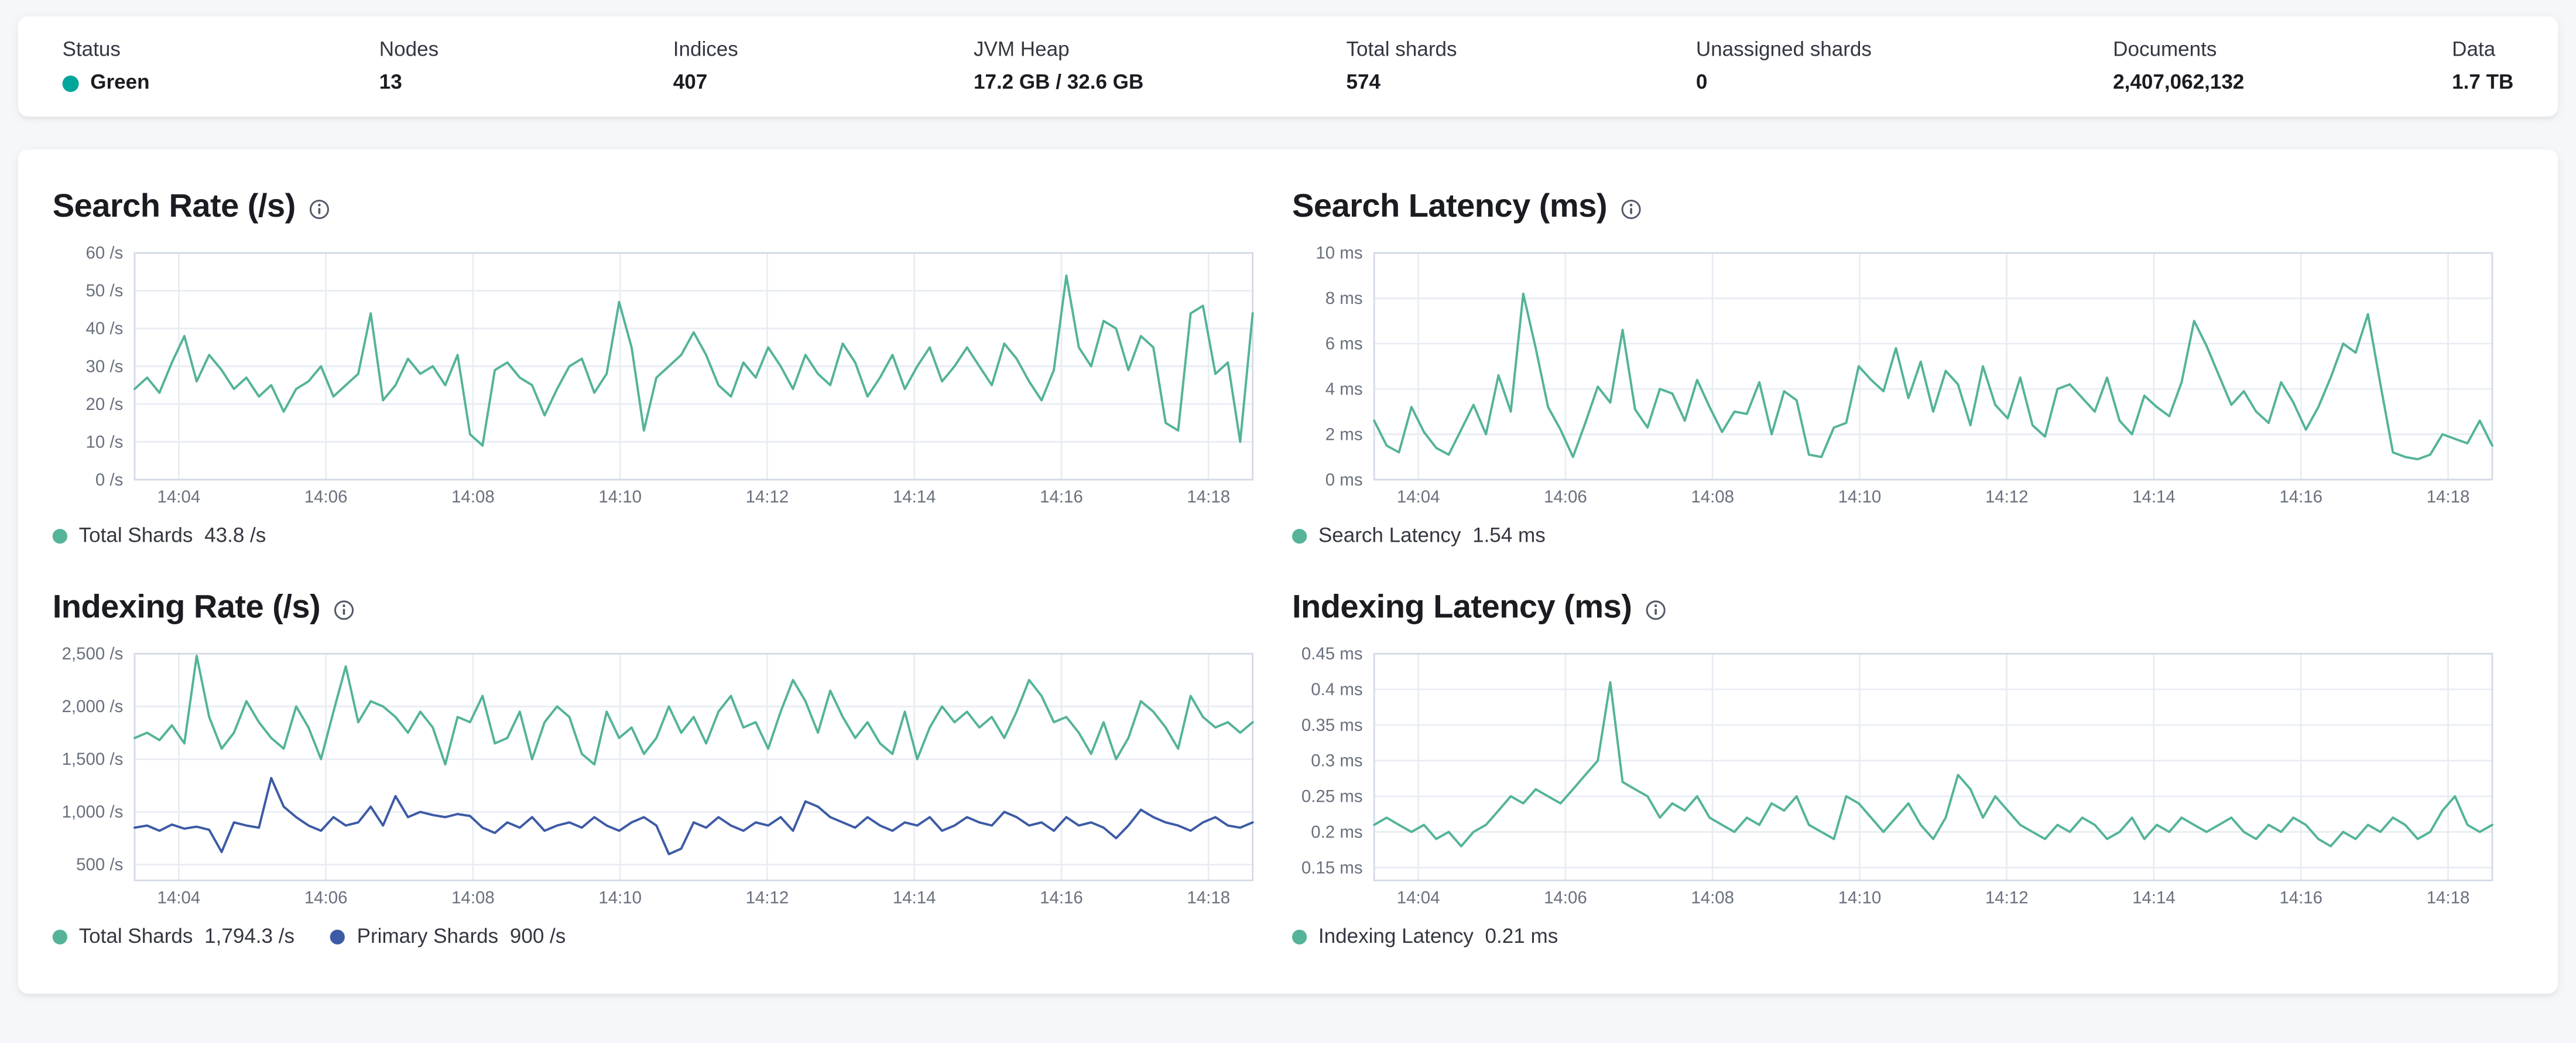 This screenshot has height=1043, width=2576. Describe the element at coordinates (2165, 49) in the screenshot. I see `metric-documents-label: Documents` at that location.